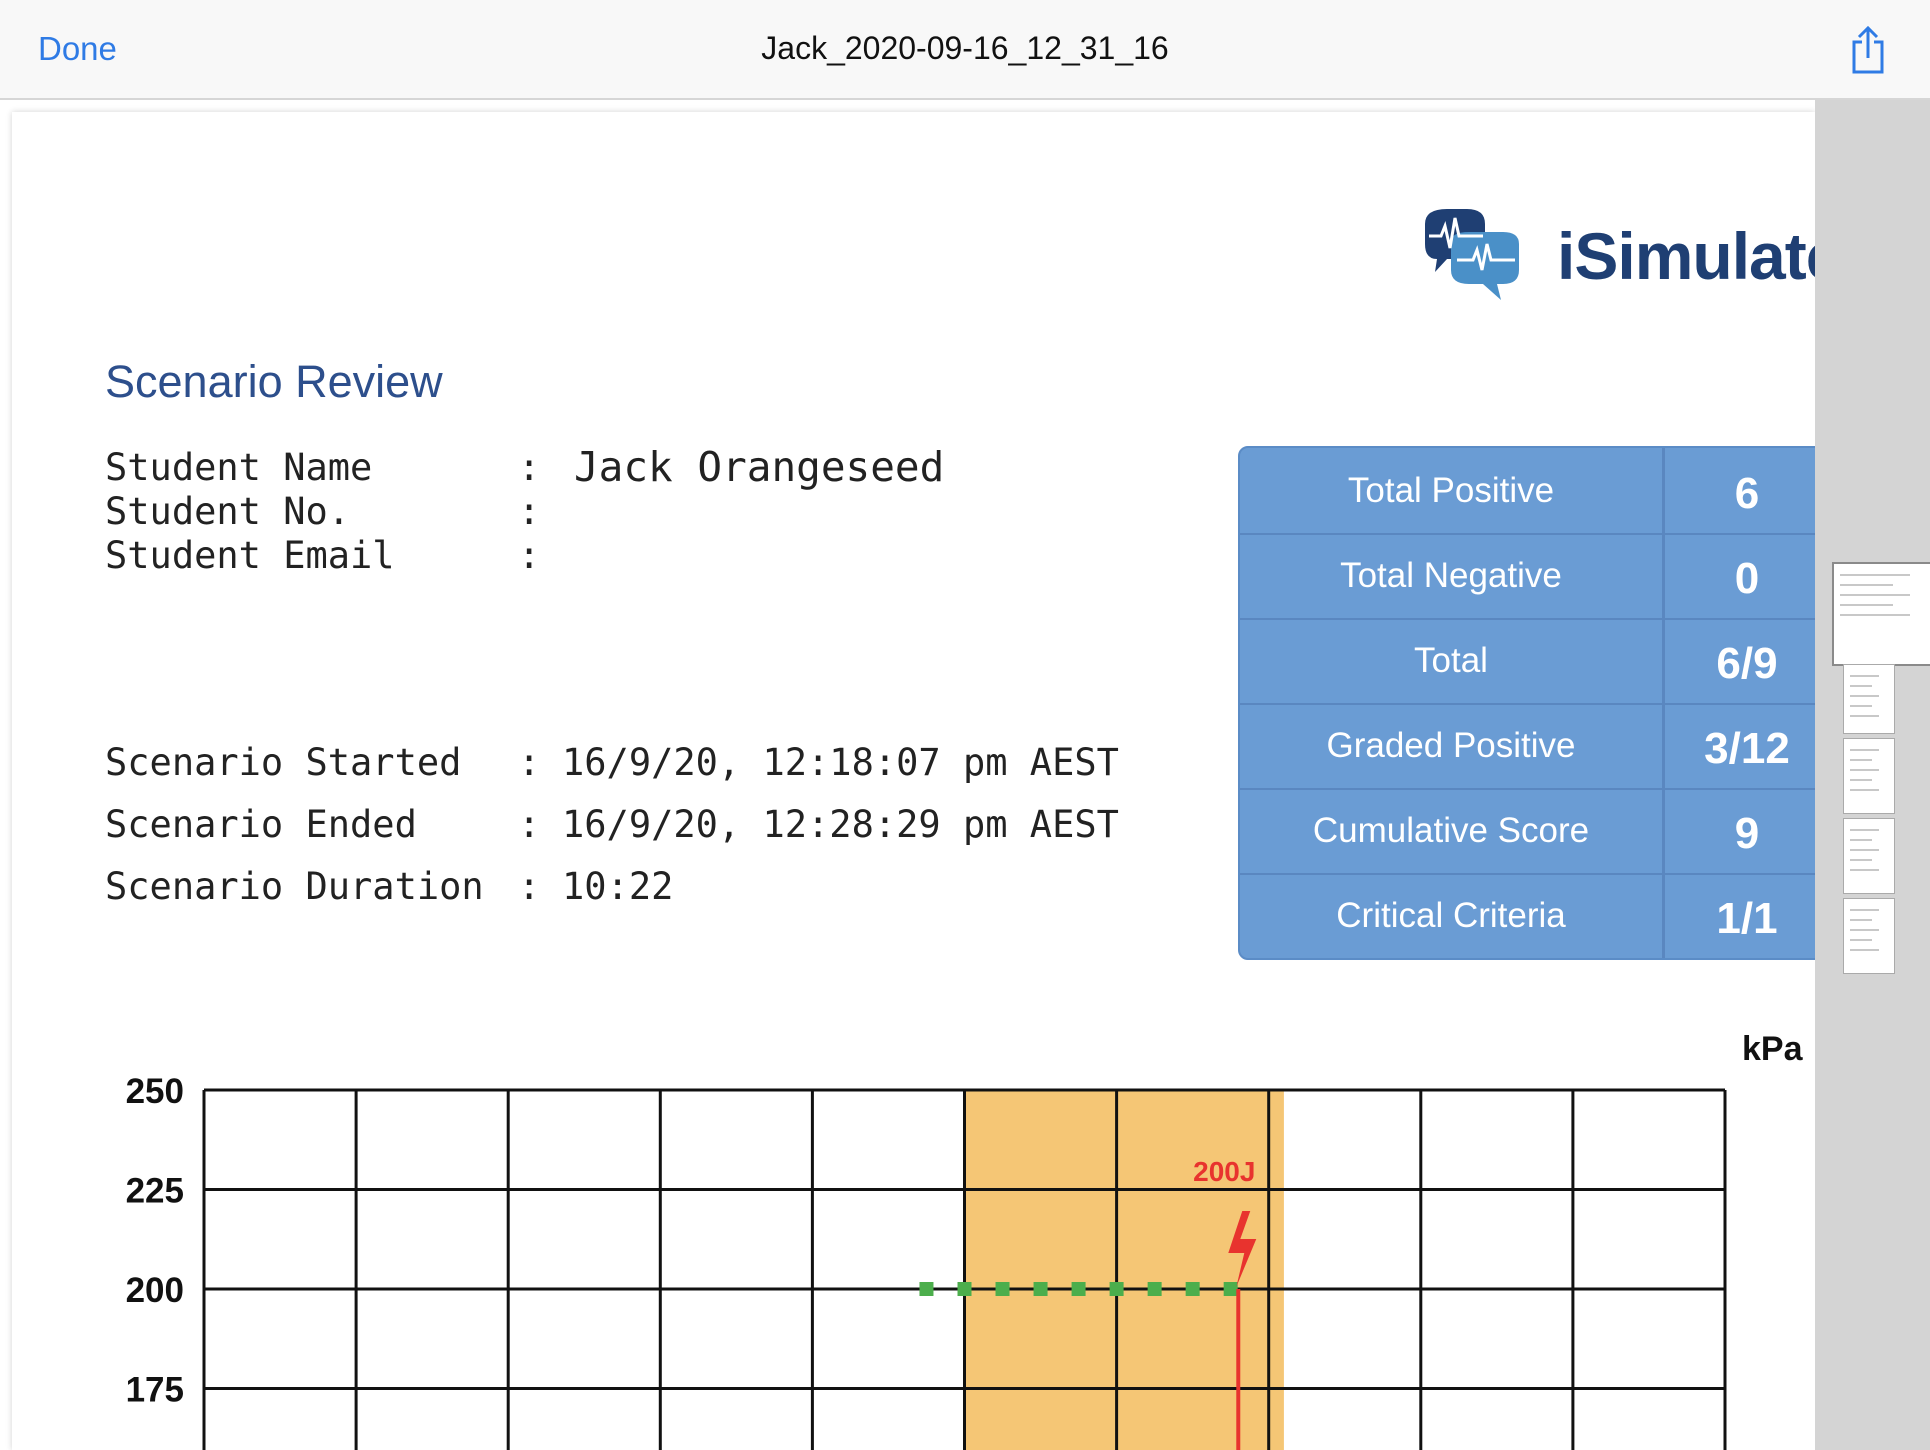 This screenshot has height=1450, width=1930. I want to click on y-tick-label: 200, so click(155, 1290).